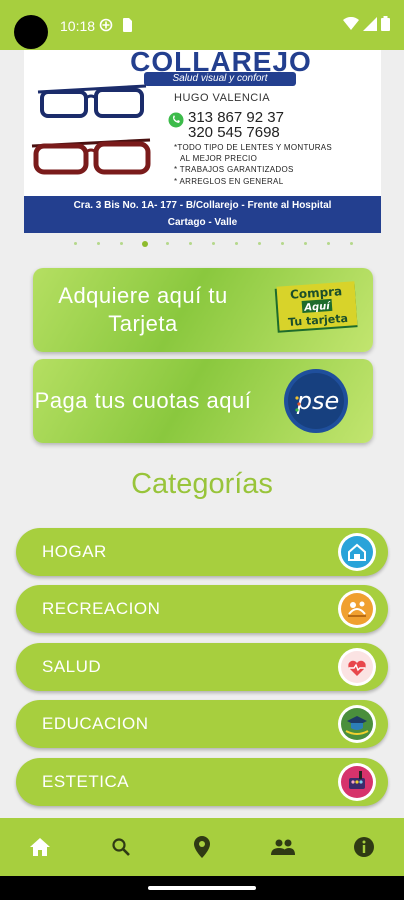  Describe the element at coordinates (357, 782) in the screenshot. I see `beauty-icon` at that location.